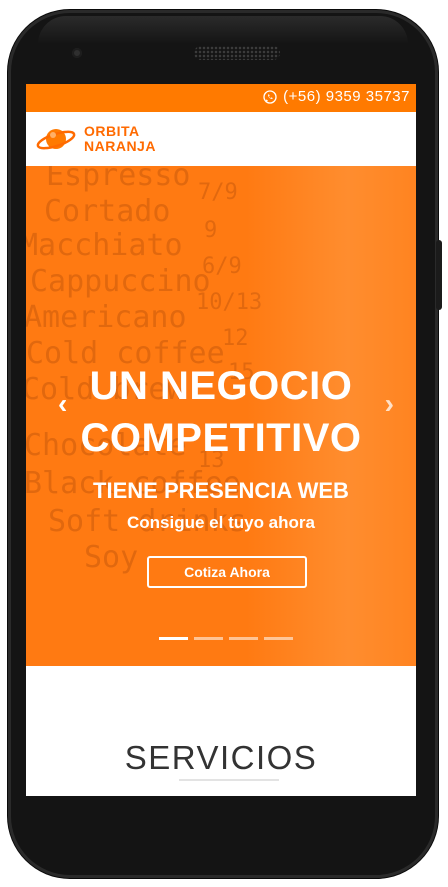 Image resolution: width=448 pixels, height=887 pixels. What do you see at coordinates (221, 139) in the screenshot?
I see `site-header: ORBITA NARANJA` at bounding box center [221, 139].